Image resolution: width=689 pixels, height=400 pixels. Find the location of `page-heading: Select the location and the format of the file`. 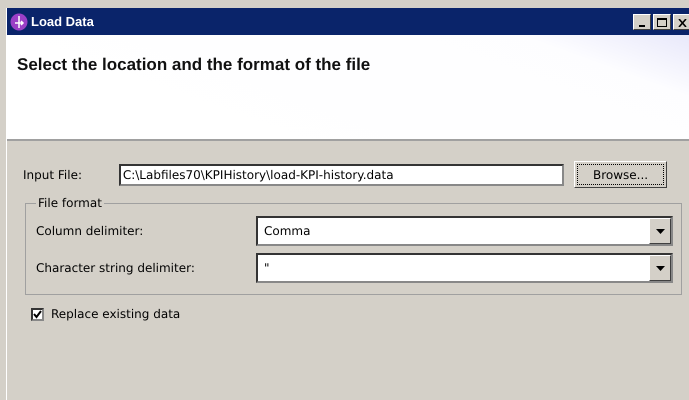

page-heading: Select the location and the format of the file is located at coordinates (193, 64).